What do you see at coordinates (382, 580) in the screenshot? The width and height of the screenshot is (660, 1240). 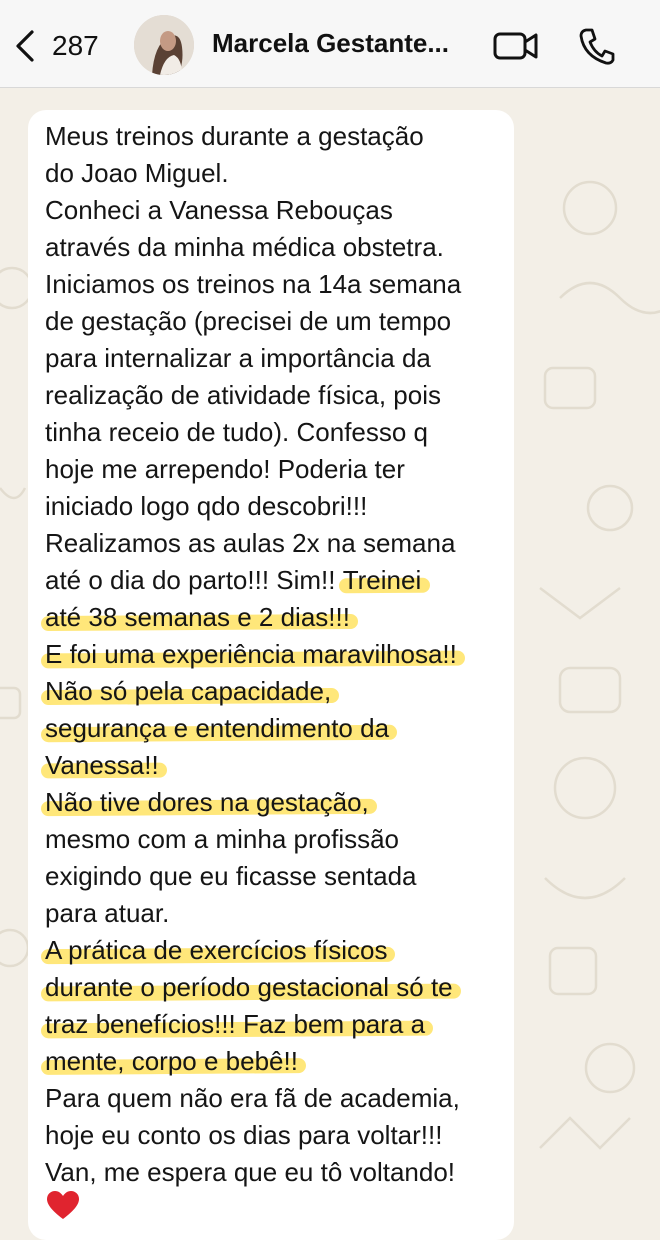 I see `highlighted-text: Treinei` at bounding box center [382, 580].